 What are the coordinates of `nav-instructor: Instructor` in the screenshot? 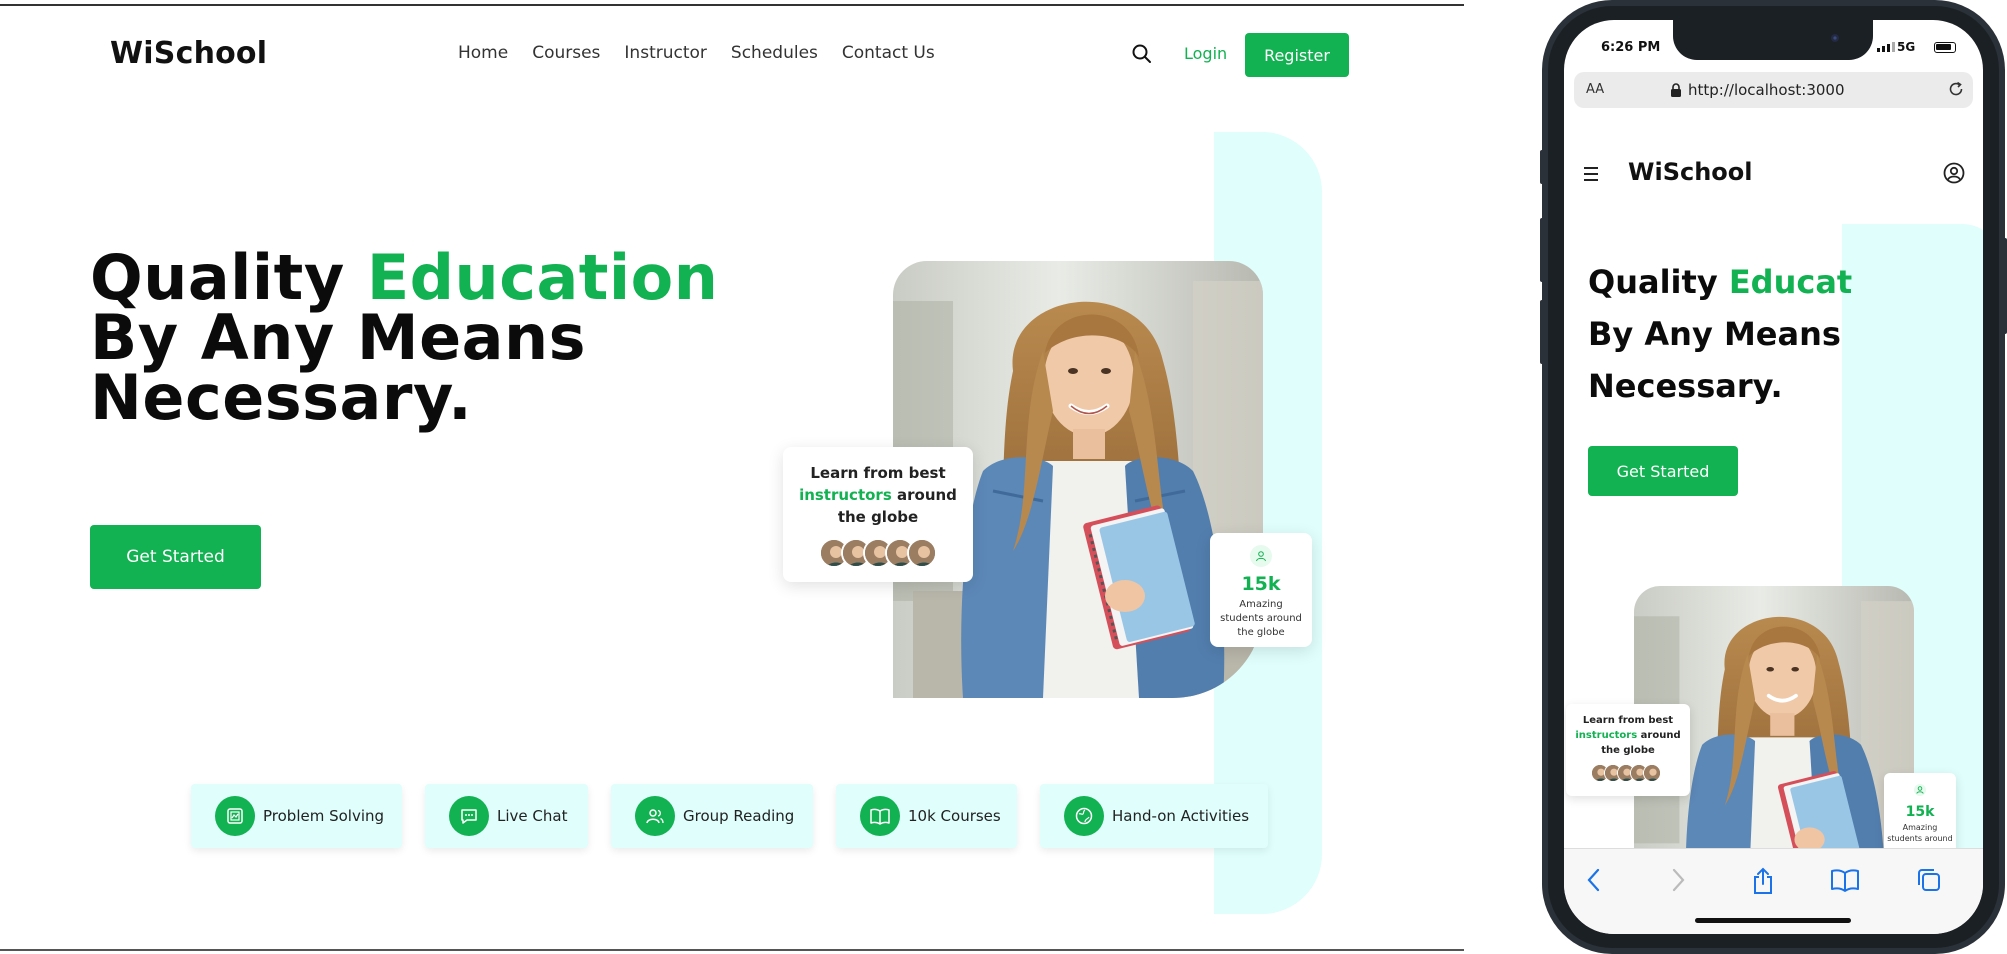 It's located at (665, 53).